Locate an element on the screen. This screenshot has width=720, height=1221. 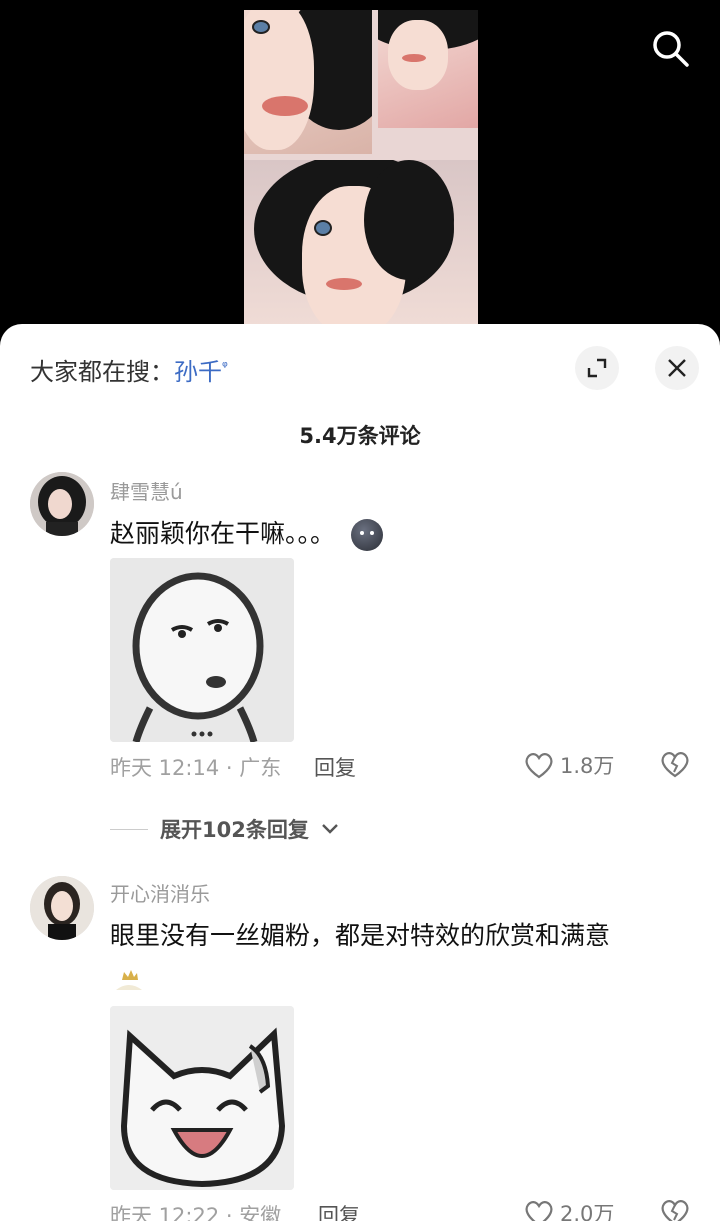
comment-meta: 昨天 12:14 · 广东 is located at coordinates (196, 768).